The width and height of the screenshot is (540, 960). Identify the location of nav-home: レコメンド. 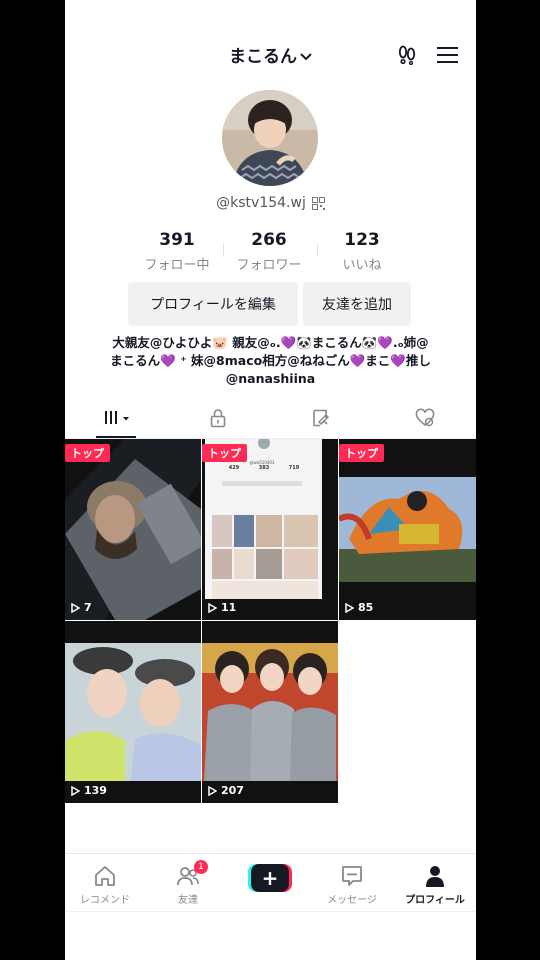
(105, 883).